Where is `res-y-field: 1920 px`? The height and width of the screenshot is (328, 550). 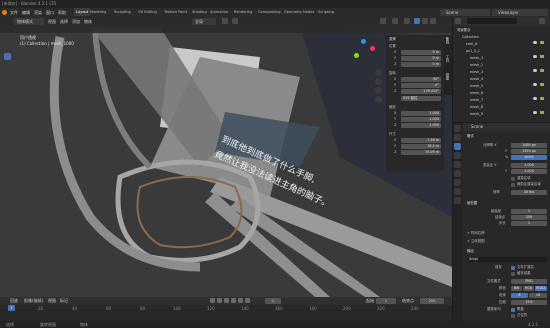
res-y-field: 1920 px is located at coordinates (529, 151).